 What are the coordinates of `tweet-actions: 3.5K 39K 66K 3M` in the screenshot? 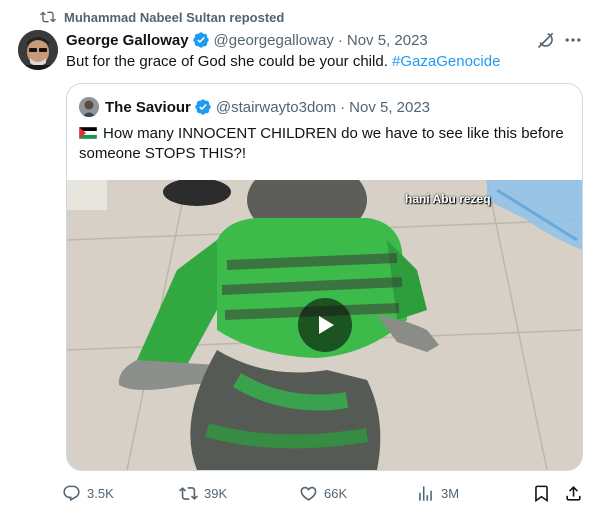 It's located at (324, 493).